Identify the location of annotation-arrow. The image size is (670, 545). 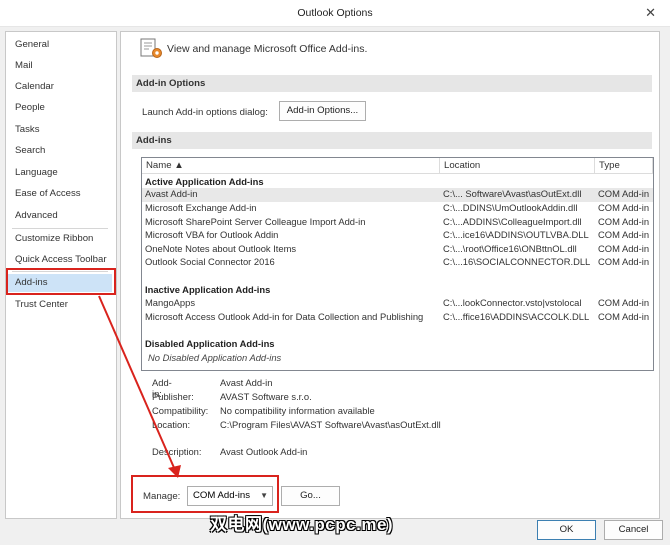
(139, 386).